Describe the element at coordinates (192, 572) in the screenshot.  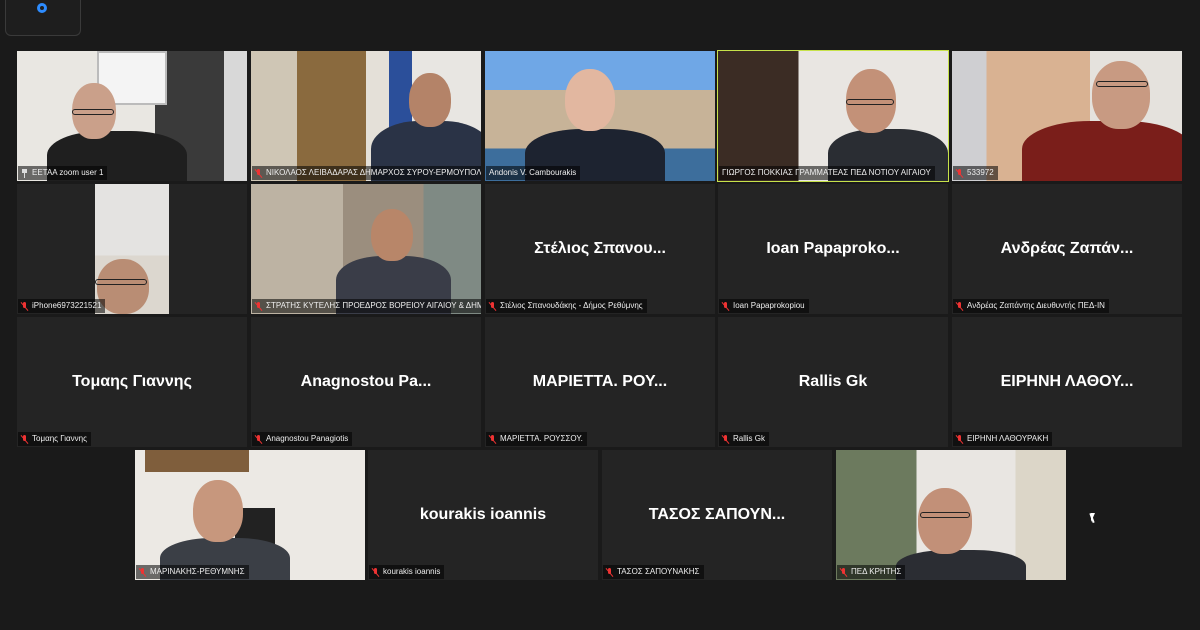
I see `participant-name-label: ΜΑΡΙΝΑΚΗΣ-ΡΕΘΥΜΝΗΣ` at that location.